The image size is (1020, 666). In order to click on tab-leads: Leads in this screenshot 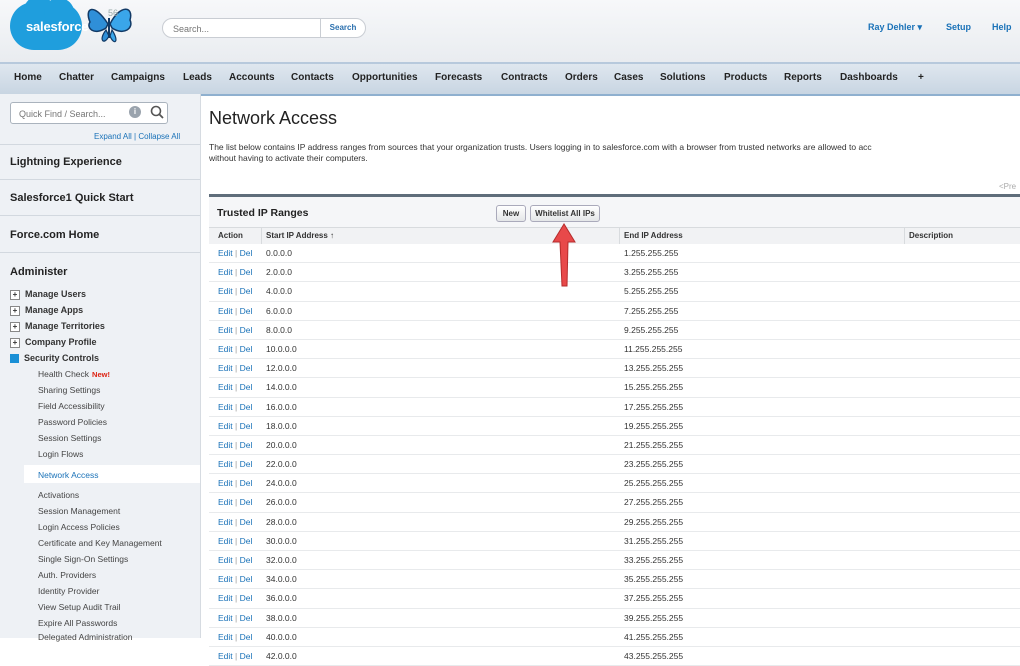, I will do `click(197, 77)`.